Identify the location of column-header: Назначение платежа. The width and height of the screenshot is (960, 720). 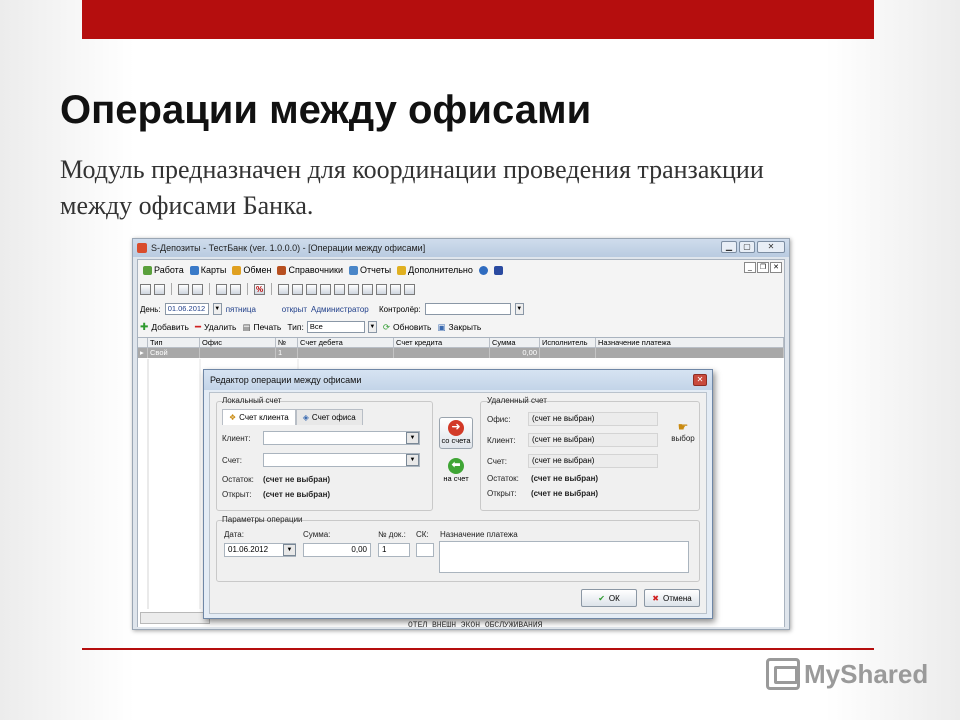
(690, 342).